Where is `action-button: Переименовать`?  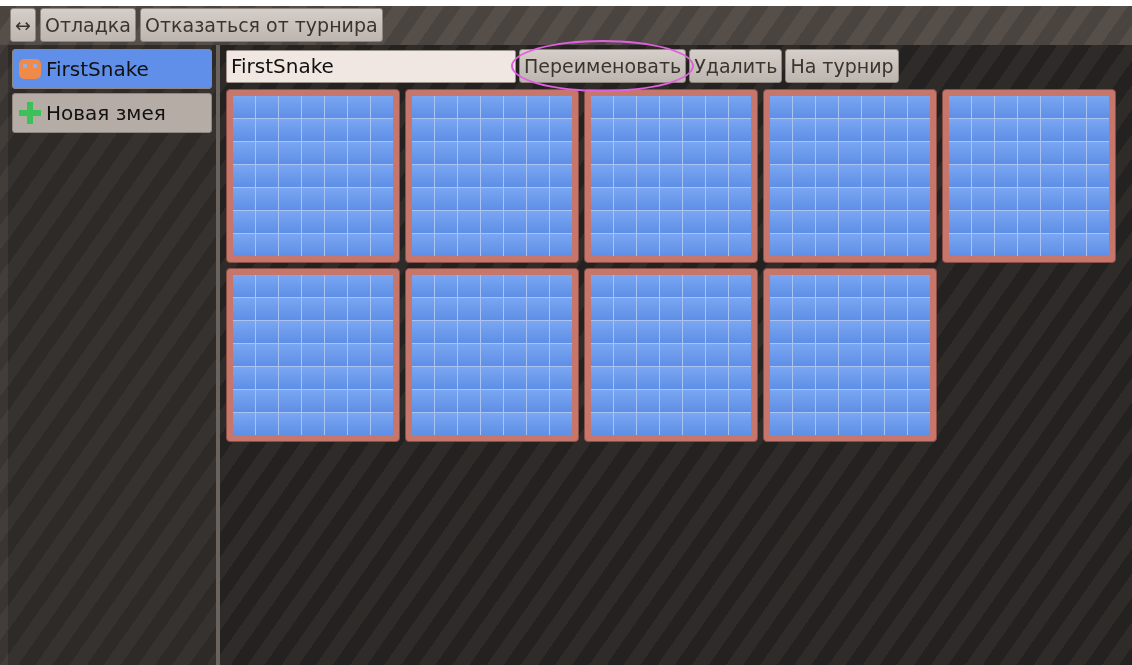 action-button: Переименовать is located at coordinates (603, 66).